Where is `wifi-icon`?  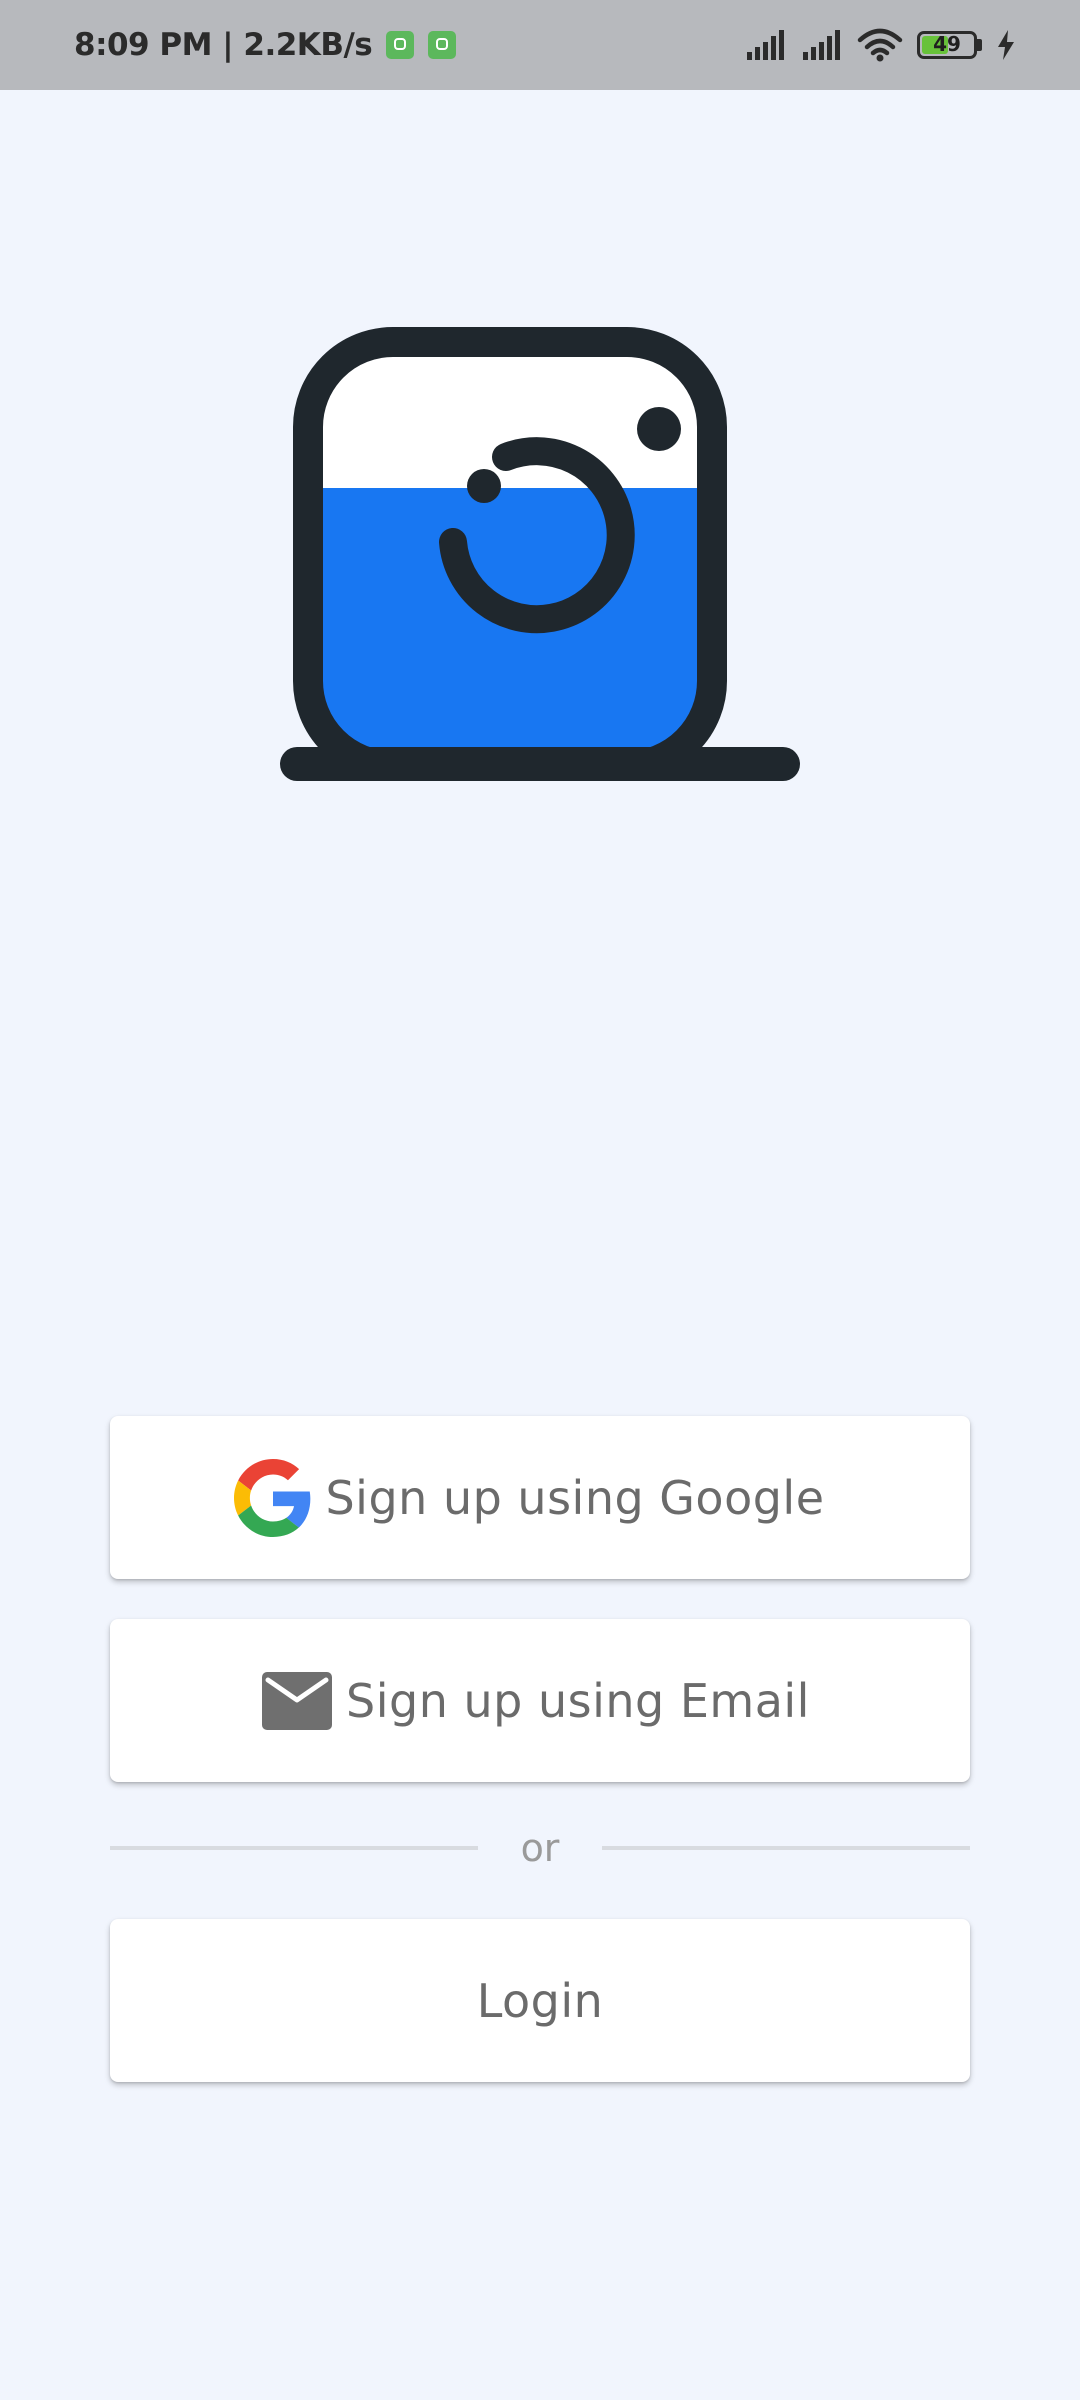
wifi-icon is located at coordinates (880, 45).